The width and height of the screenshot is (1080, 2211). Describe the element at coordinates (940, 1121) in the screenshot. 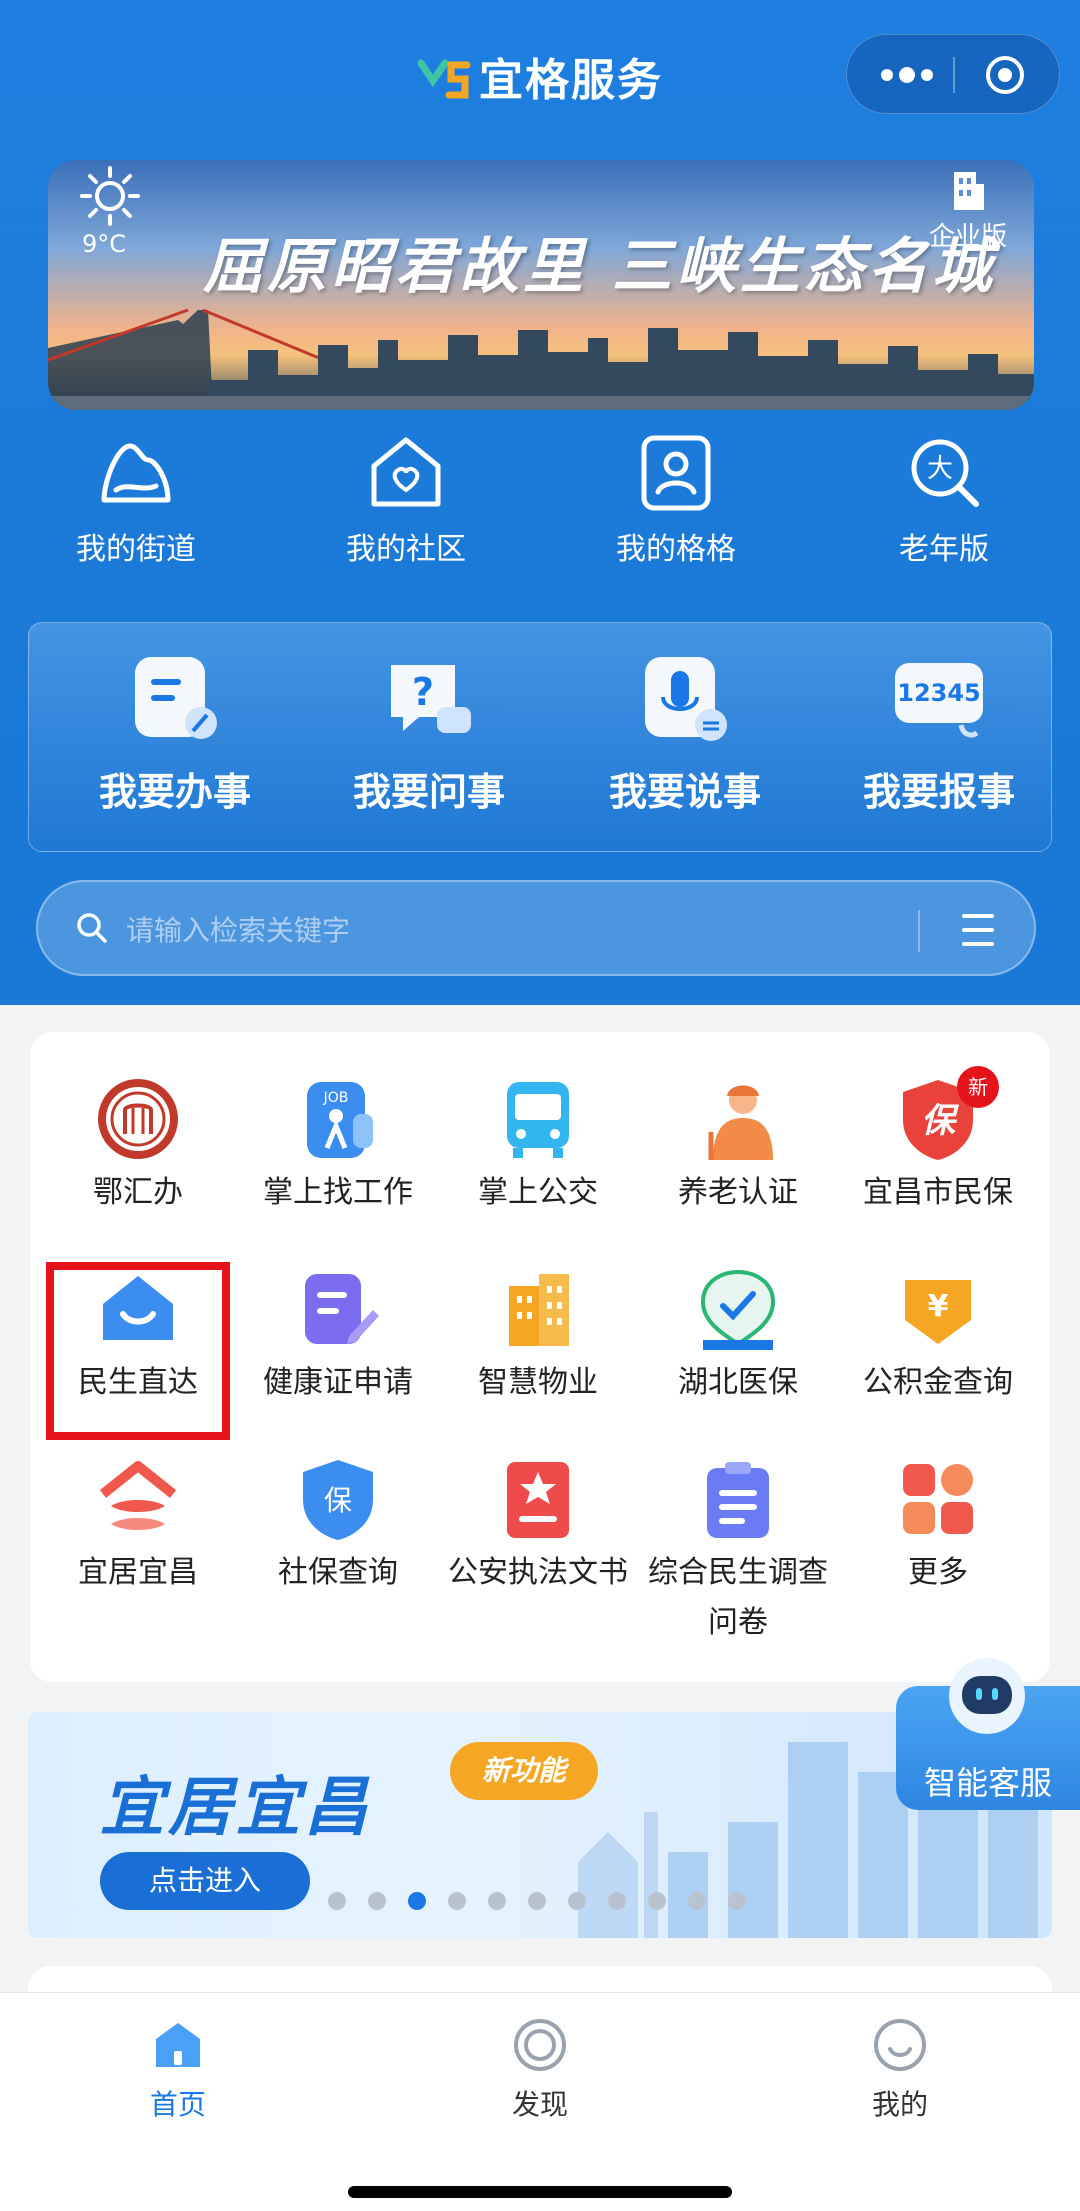

I see `shield-bao-text: 保` at that location.